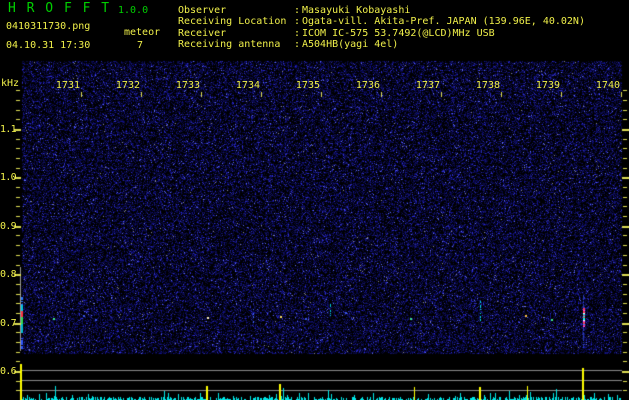 This screenshot has height=400, width=629. What do you see at coordinates (8, 323) in the screenshot?
I see `freq-tick-label: 0.7` at bounding box center [8, 323].